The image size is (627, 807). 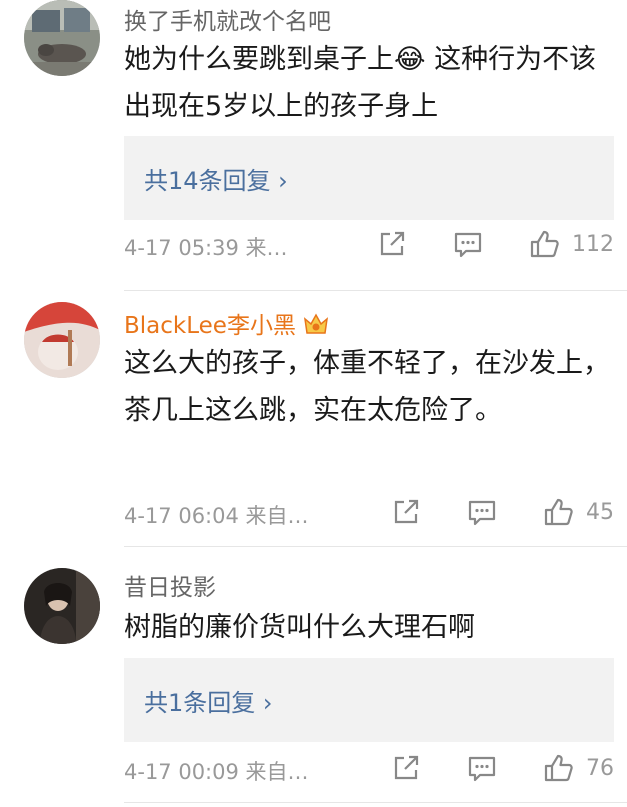 I want to click on comment-meta: 4-17 00:09 来自… 76, so click(x=374, y=772).